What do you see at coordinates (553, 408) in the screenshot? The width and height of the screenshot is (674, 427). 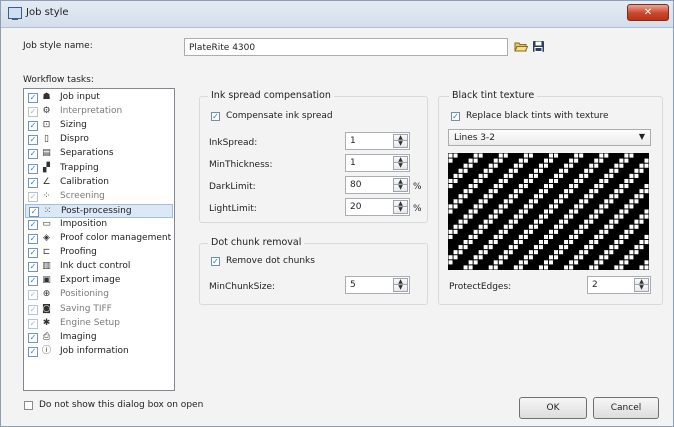 I see `ok-button: OK` at bounding box center [553, 408].